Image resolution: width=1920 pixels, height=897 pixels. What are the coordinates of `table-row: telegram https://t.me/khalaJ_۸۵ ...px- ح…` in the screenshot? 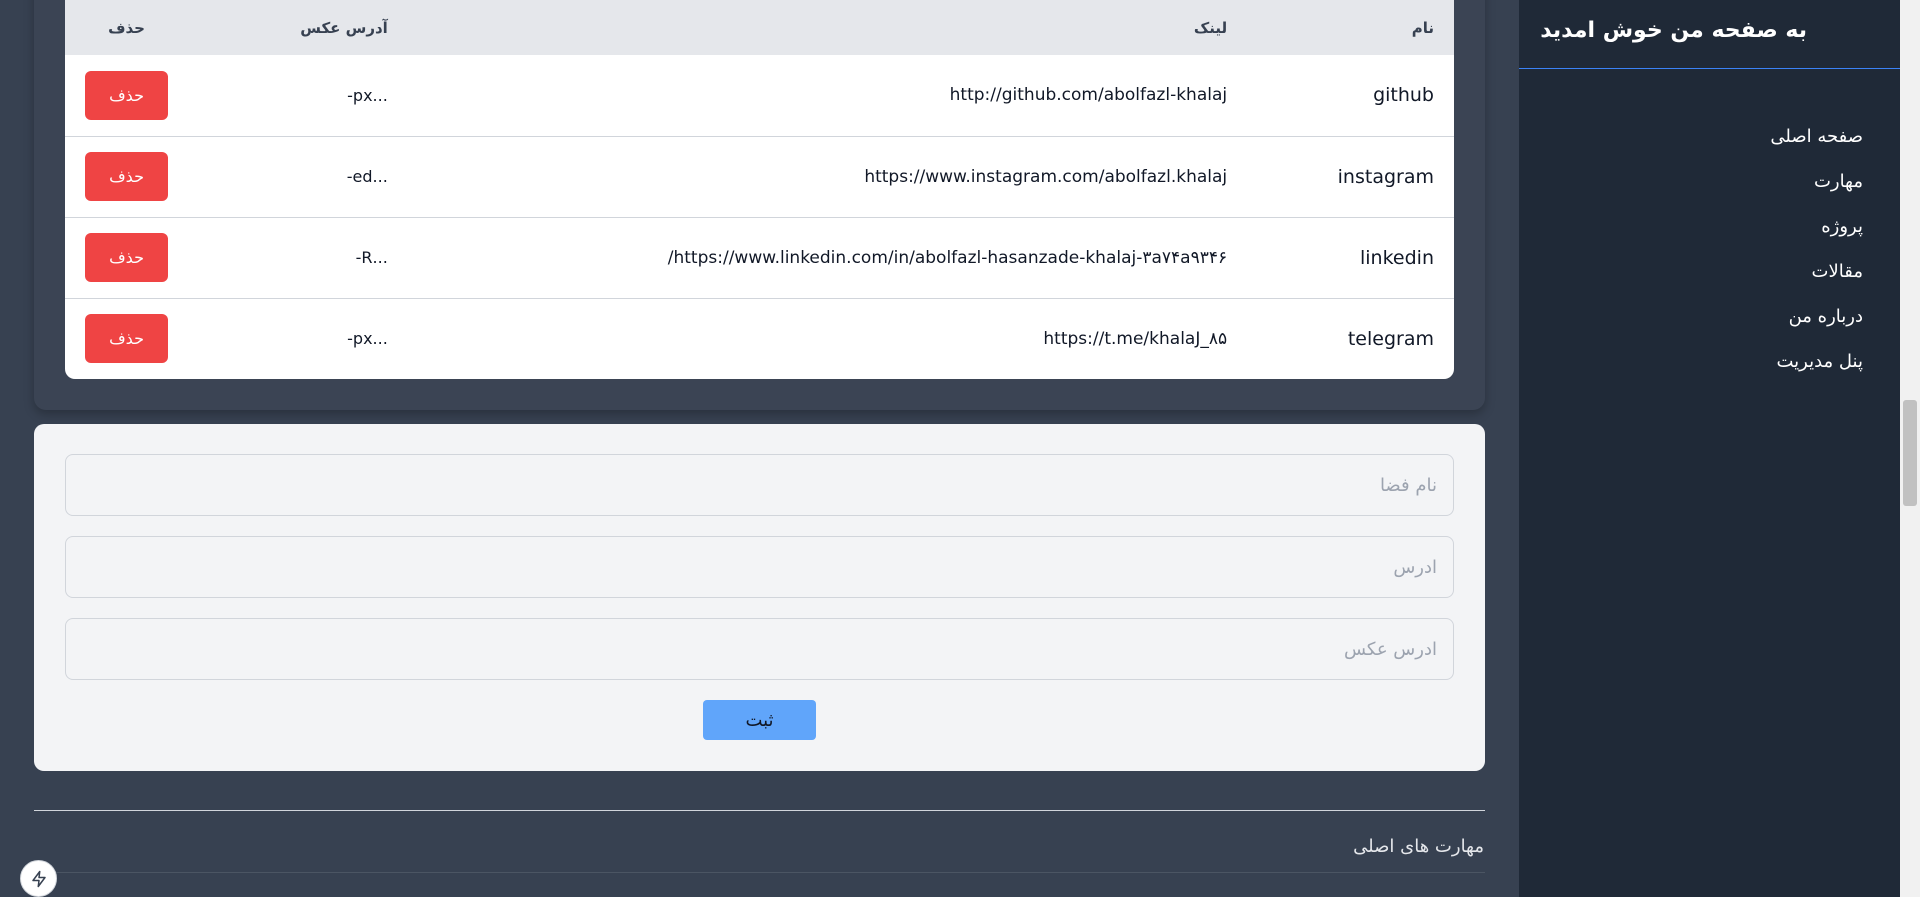 It's located at (759, 338).